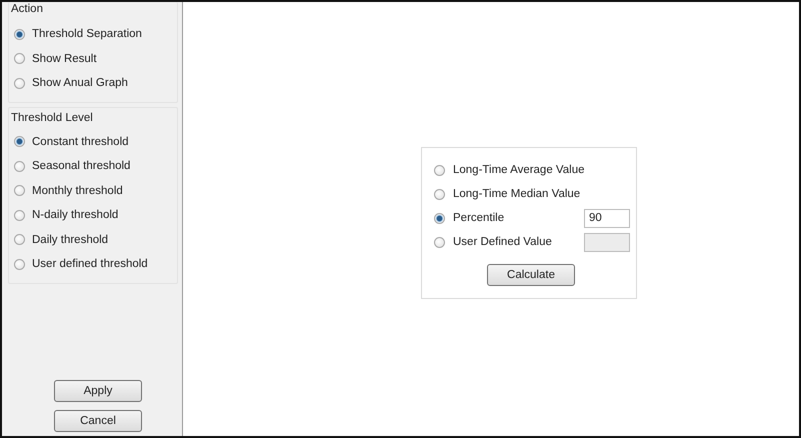 This screenshot has height=438, width=801. I want to click on calculate-button: Calculate, so click(531, 275).